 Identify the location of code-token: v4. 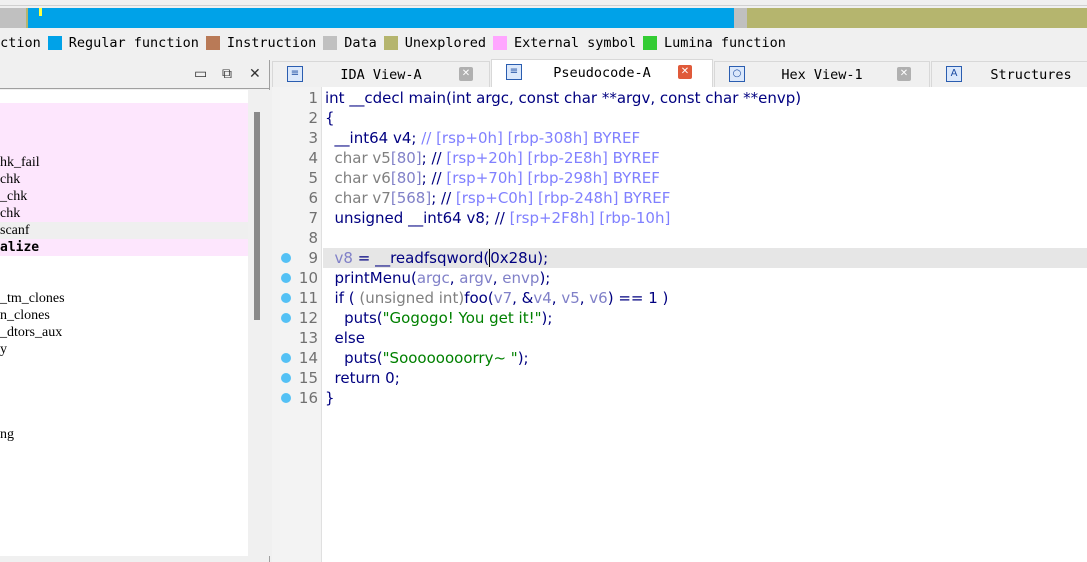
(542, 298).